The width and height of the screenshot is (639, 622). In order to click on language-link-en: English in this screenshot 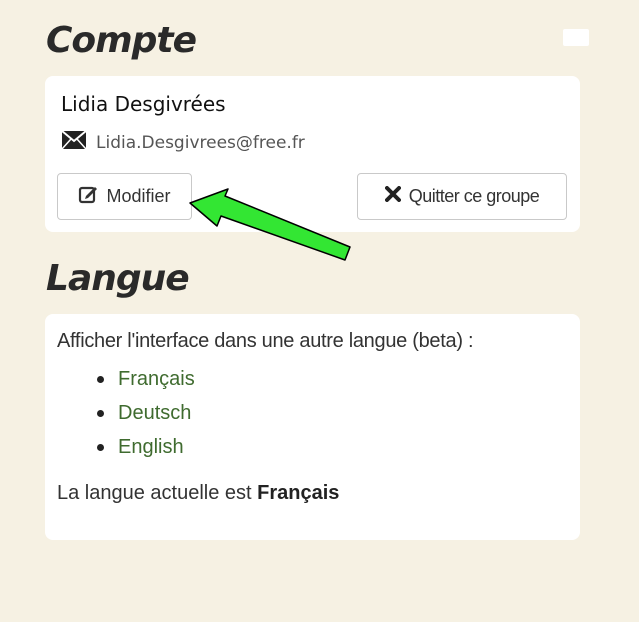, I will do `click(151, 447)`.